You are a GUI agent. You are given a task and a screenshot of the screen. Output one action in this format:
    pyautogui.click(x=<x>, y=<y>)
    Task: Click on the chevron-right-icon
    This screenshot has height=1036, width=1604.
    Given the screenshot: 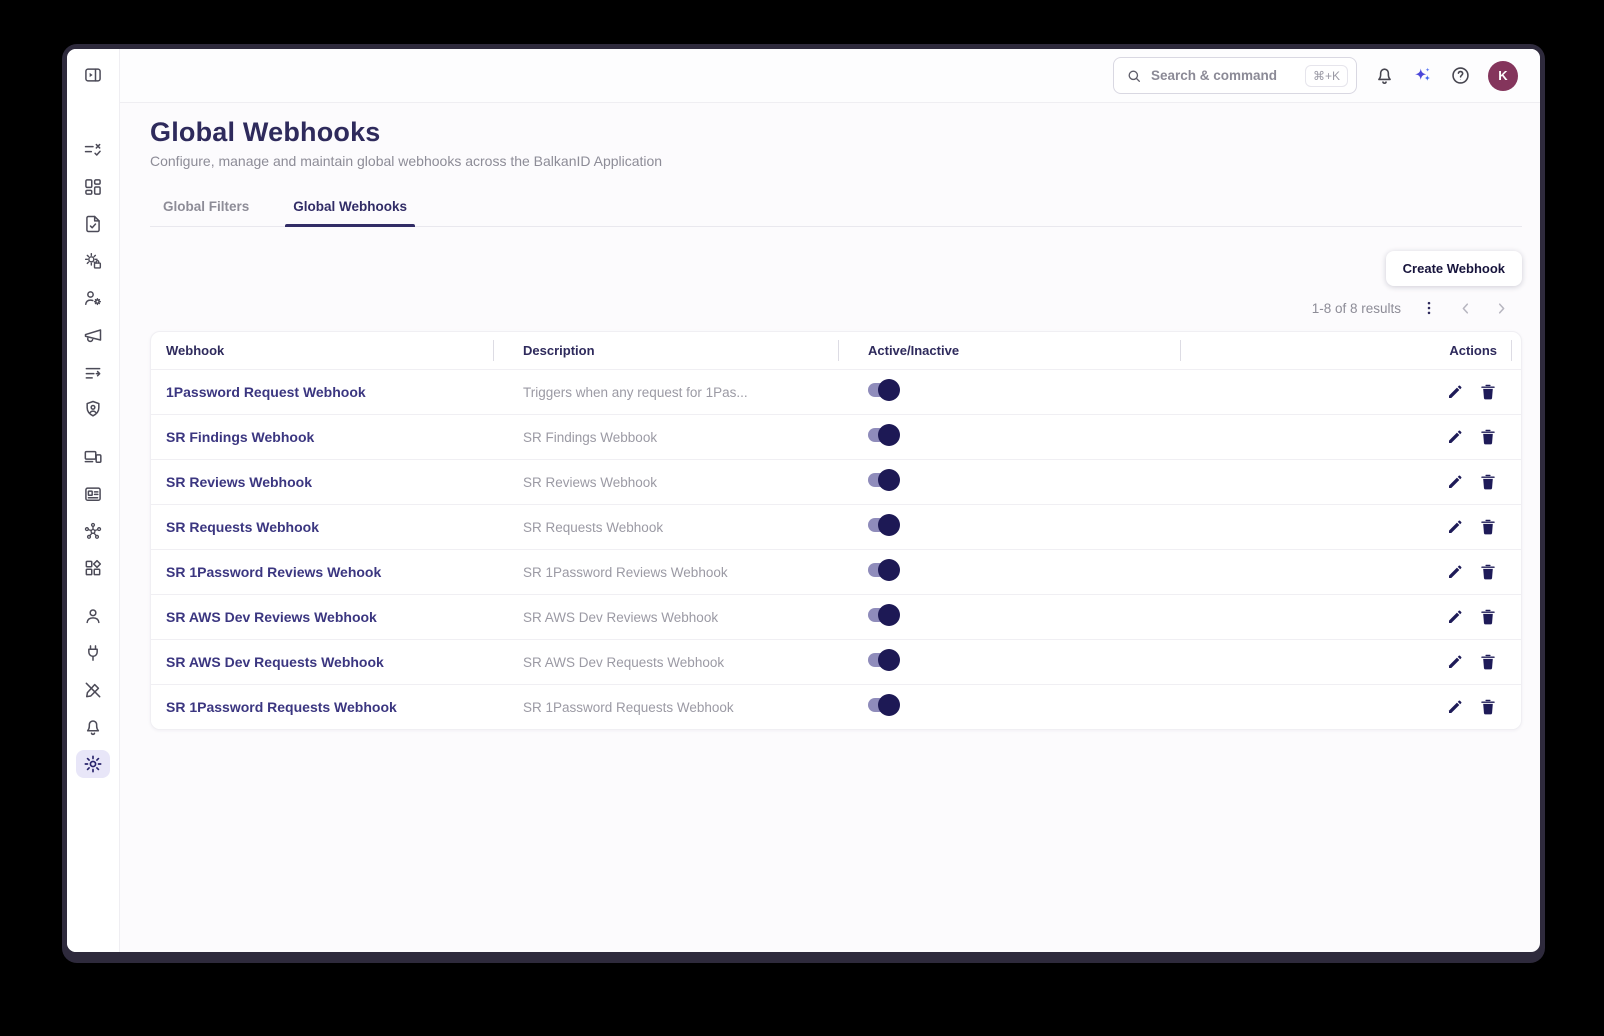 What is the action you would take?
    pyautogui.click(x=1501, y=308)
    